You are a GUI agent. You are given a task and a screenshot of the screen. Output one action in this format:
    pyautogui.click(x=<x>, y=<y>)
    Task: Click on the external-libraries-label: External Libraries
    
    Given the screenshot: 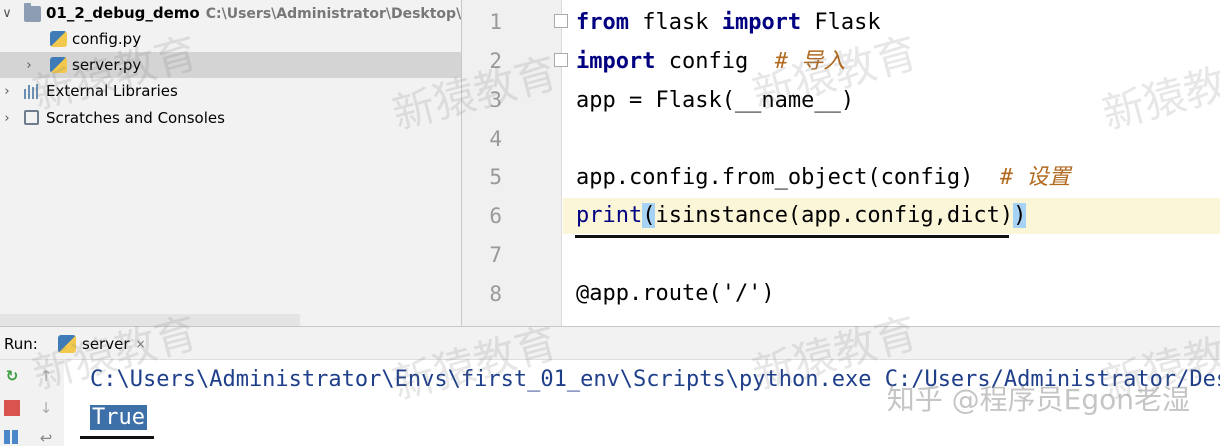 What is the action you would take?
    pyautogui.click(x=112, y=91)
    